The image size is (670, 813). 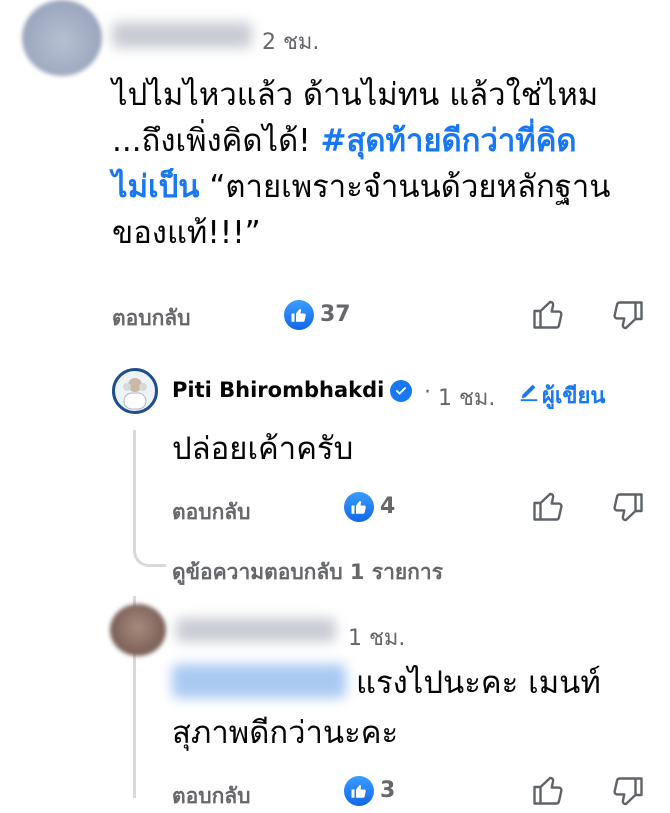 I want to click on hashtag-link-continued: ไม่เป็น, so click(x=156, y=187).